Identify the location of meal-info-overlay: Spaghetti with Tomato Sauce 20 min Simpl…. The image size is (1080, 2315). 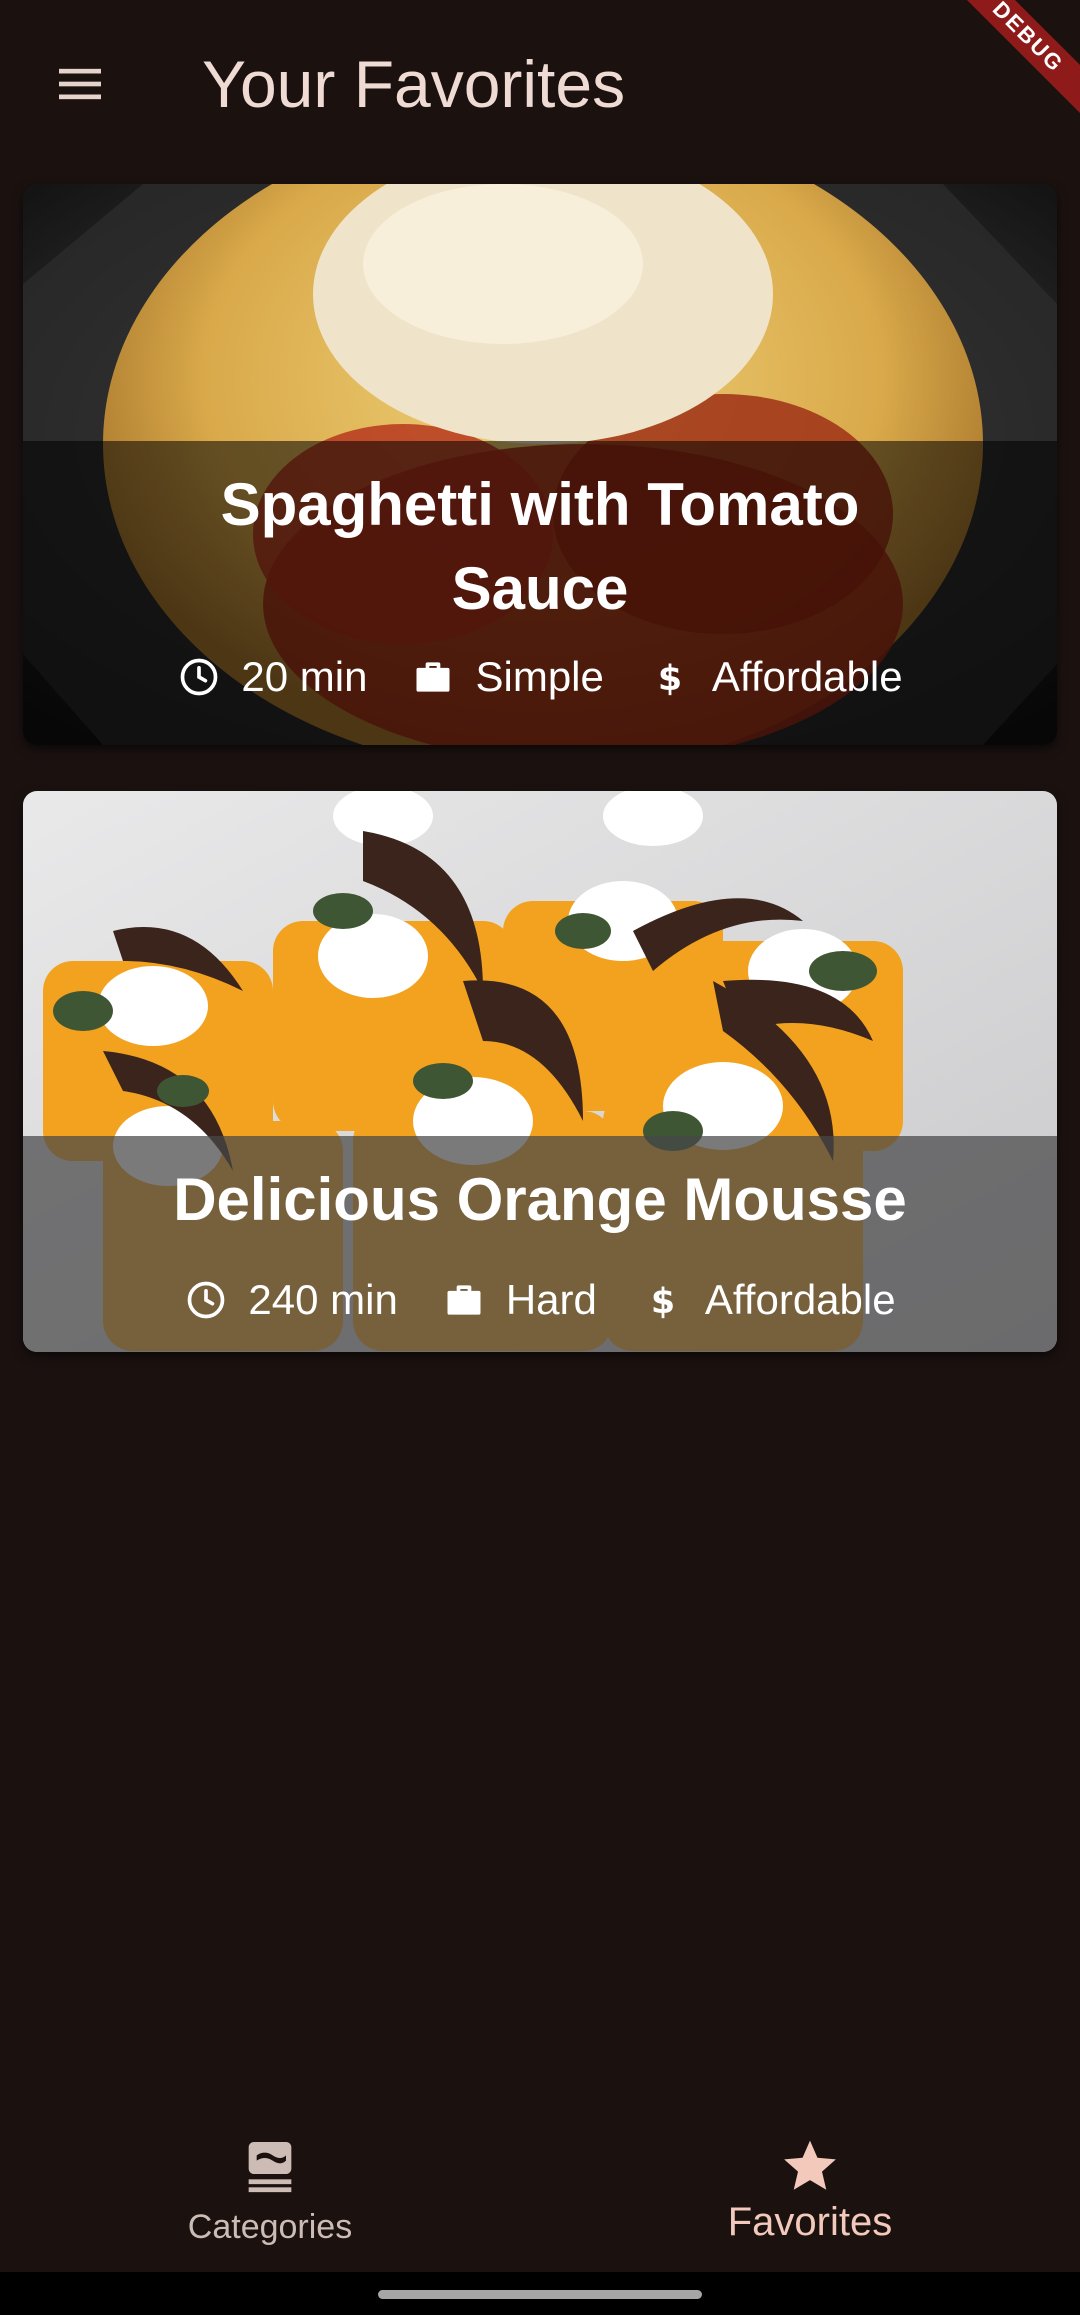
(540, 593).